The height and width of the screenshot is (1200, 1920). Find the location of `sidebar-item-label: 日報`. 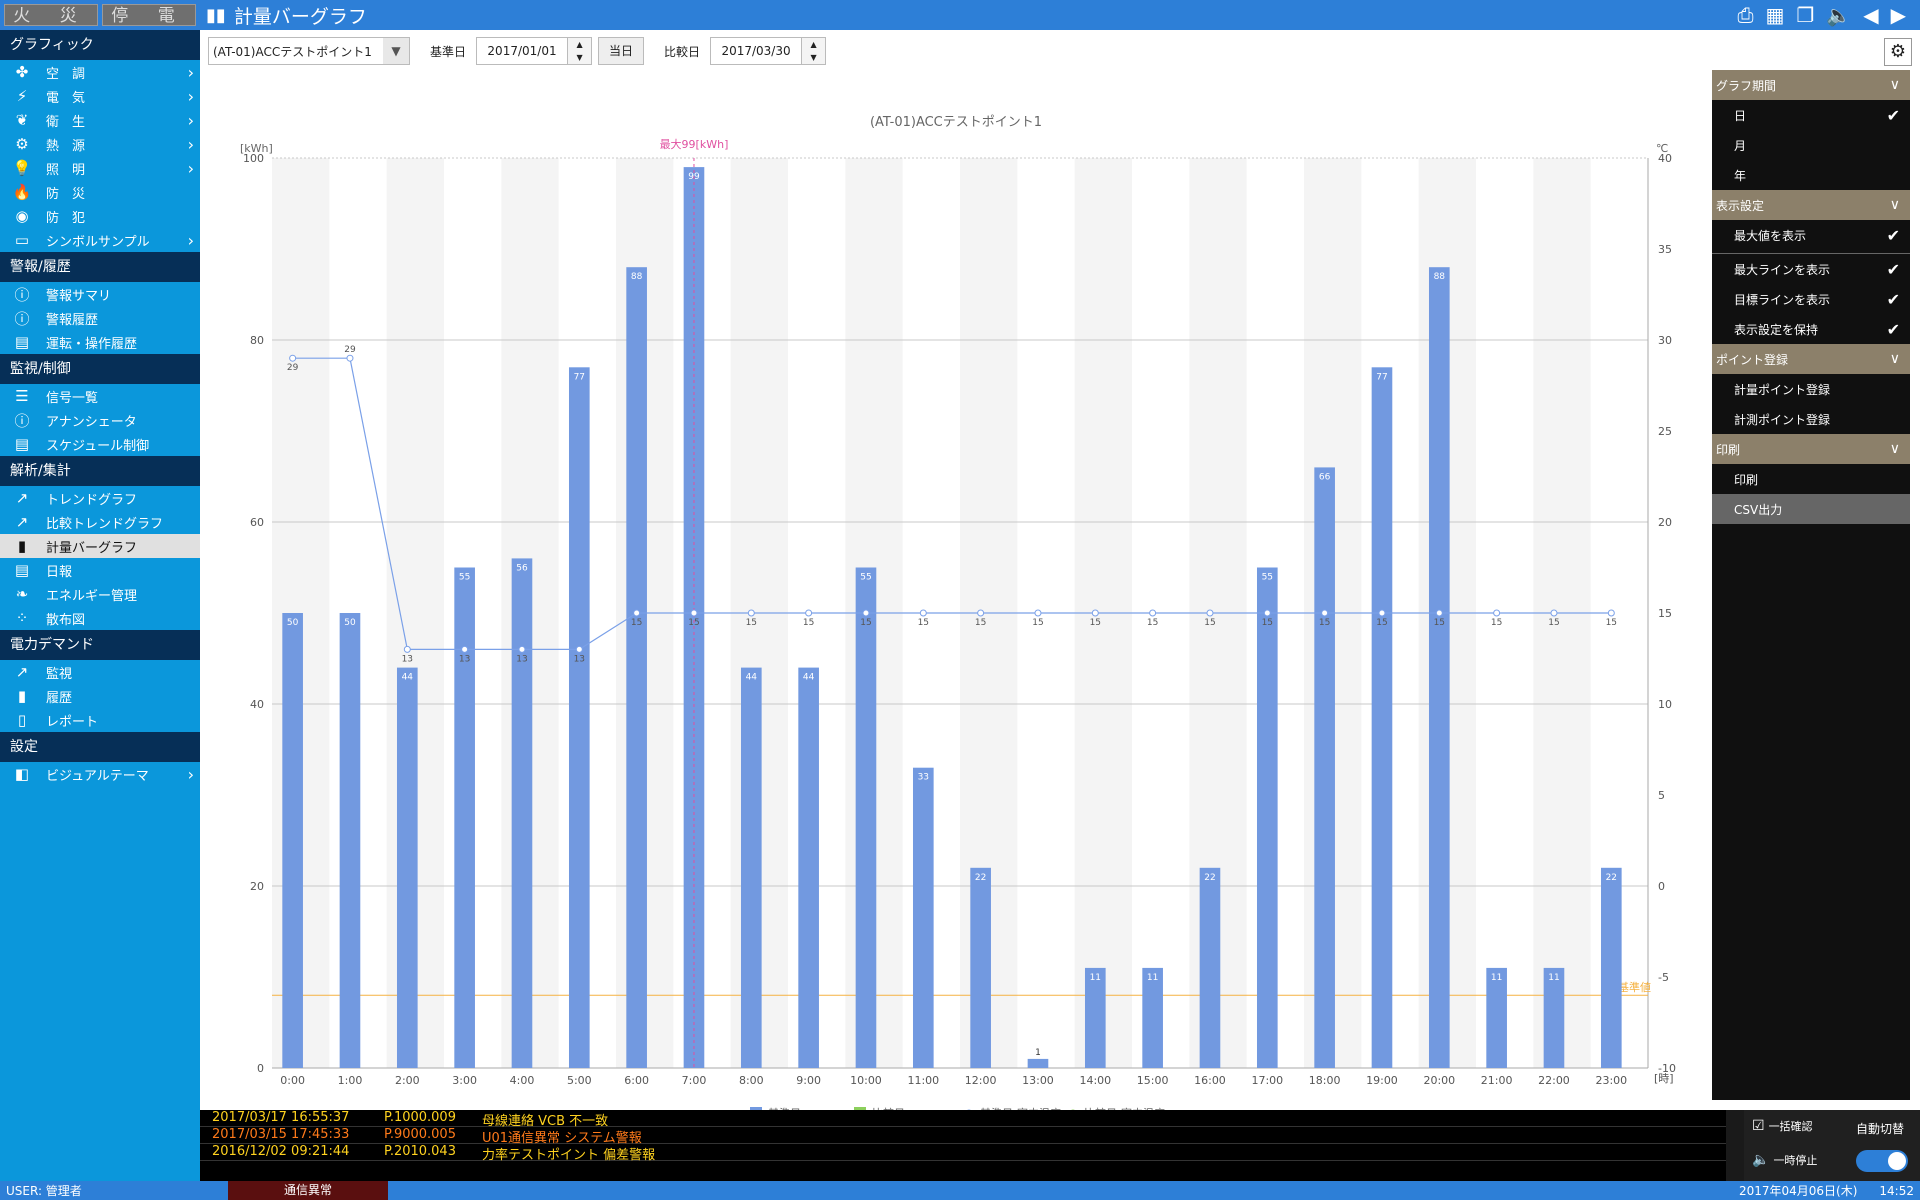

sidebar-item-label: 日報 is located at coordinates (59, 572).